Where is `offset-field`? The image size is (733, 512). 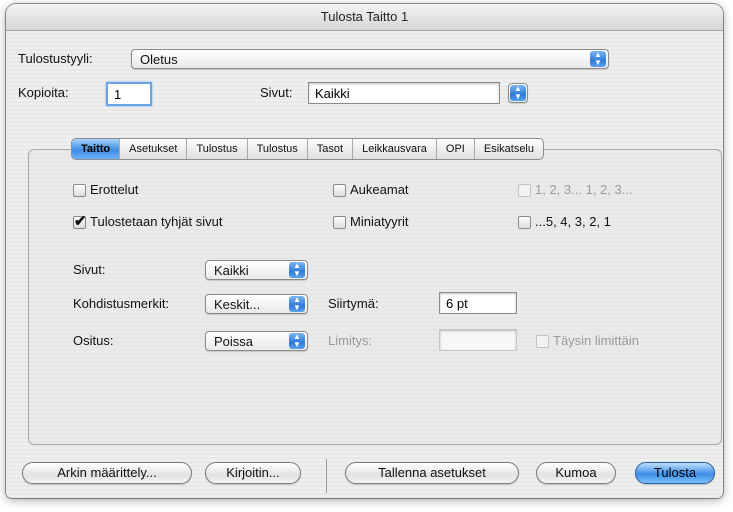
offset-field is located at coordinates (478, 303).